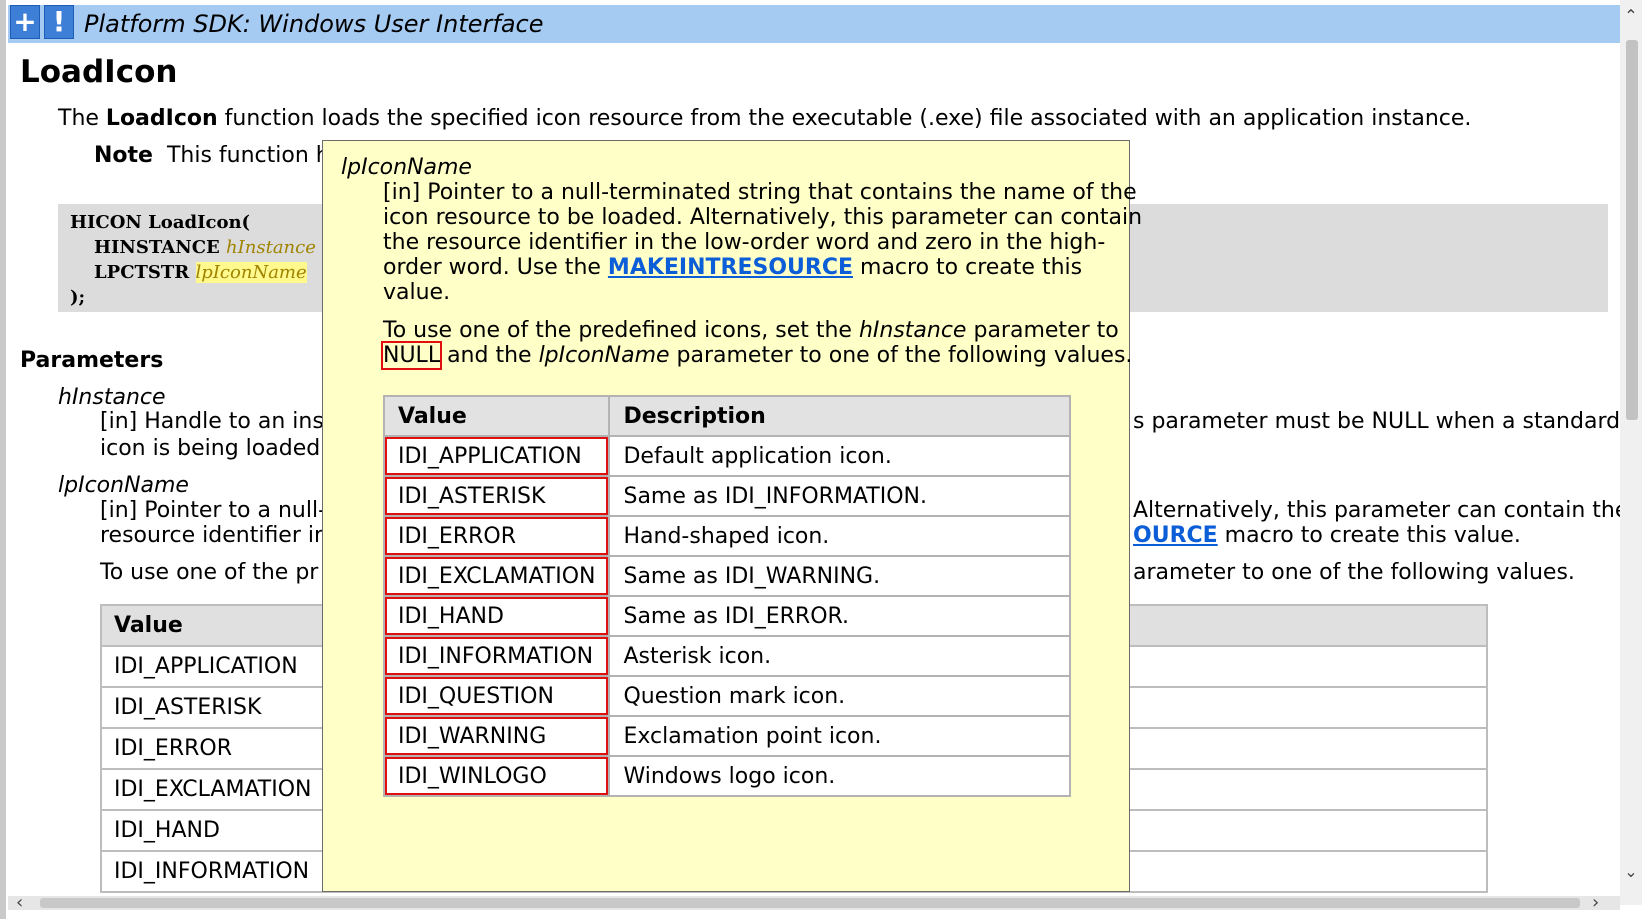 Image resolution: width=1642 pixels, height=919 pixels. I want to click on page-title: LoadIcon, so click(99, 72).